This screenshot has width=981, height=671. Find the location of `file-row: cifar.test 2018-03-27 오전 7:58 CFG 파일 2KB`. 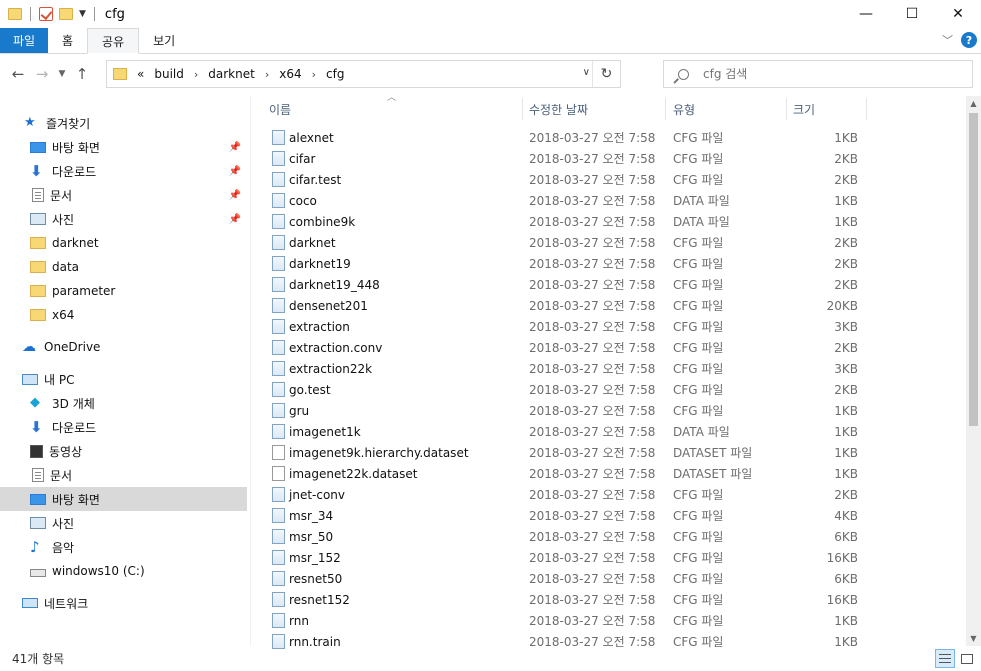

file-row: cifar.test 2018-03-27 오전 7:58 CFG 파일 2KB is located at coordinates (612, 179).